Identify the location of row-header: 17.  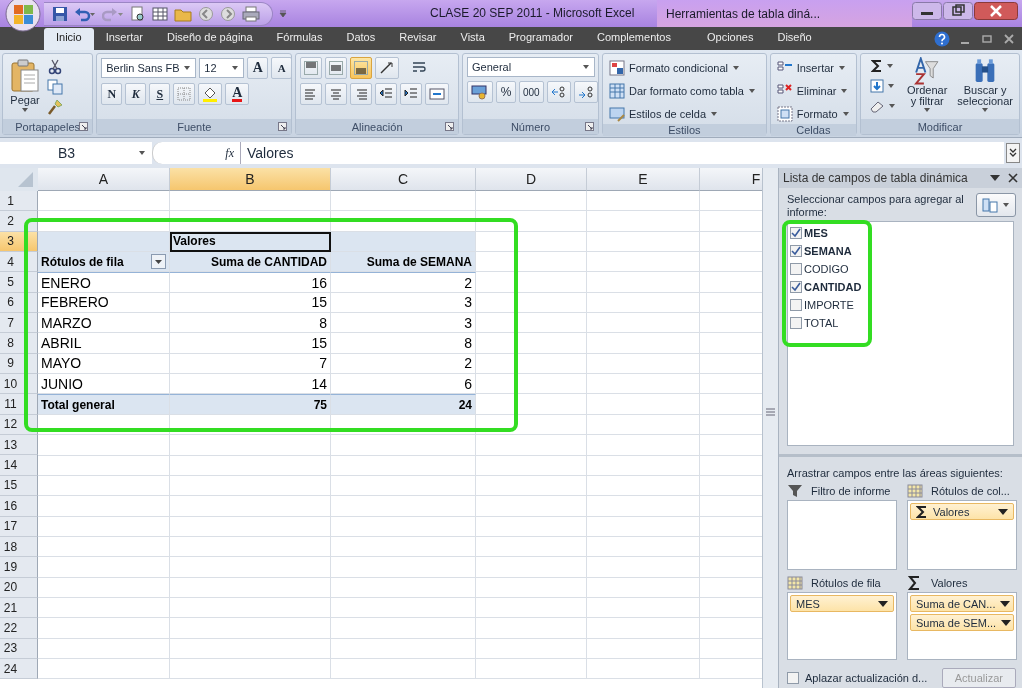
(19, 526).